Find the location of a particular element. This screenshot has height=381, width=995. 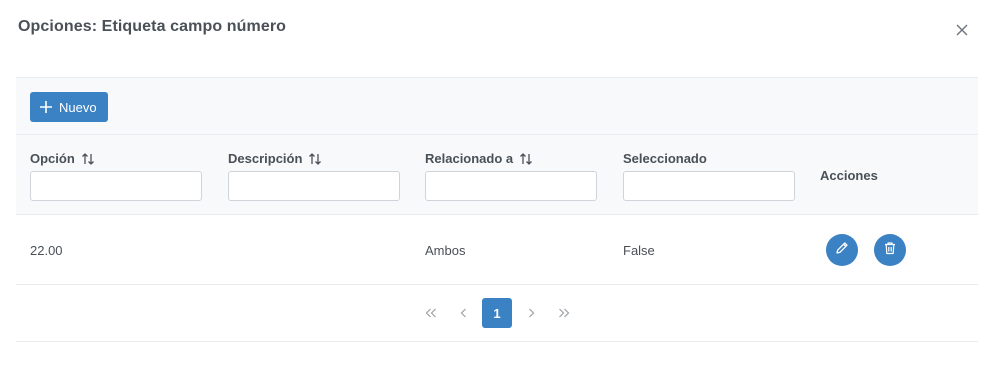

column-header-seleccionado: Seleccionado is located at coordinates (665, 158).